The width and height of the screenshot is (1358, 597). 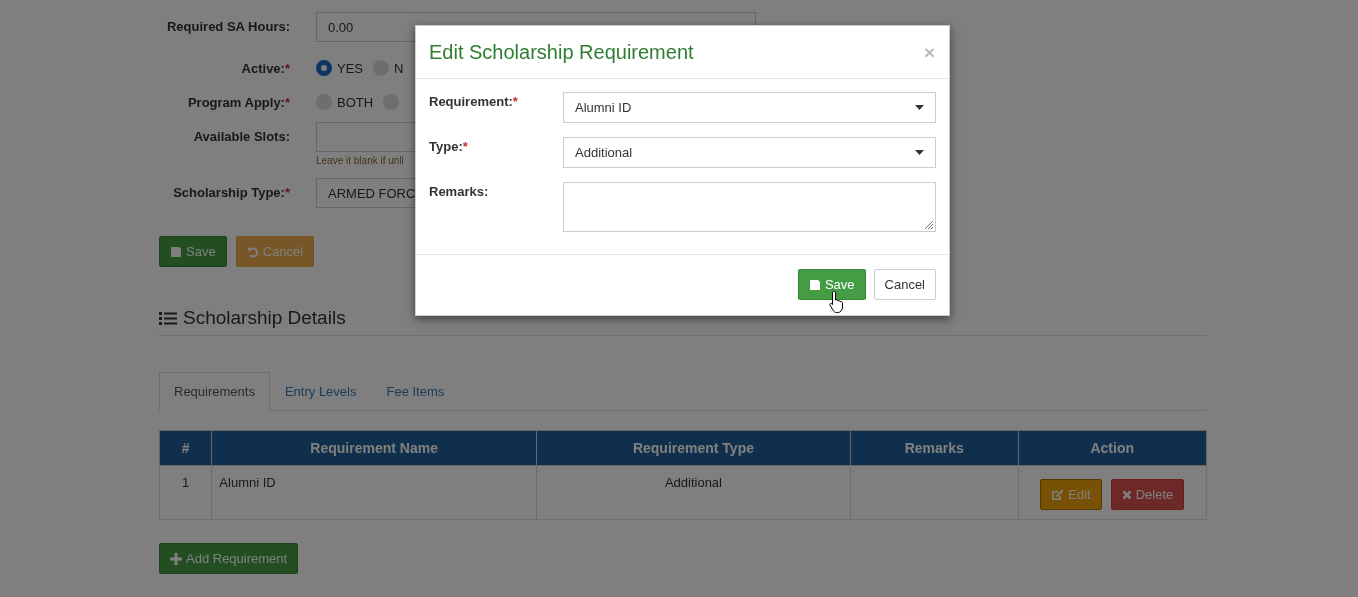 What do you see at coordinates (355, 102) in the screenshot?
I see `radio-label: BOTH` at bounding box center [355, 102].